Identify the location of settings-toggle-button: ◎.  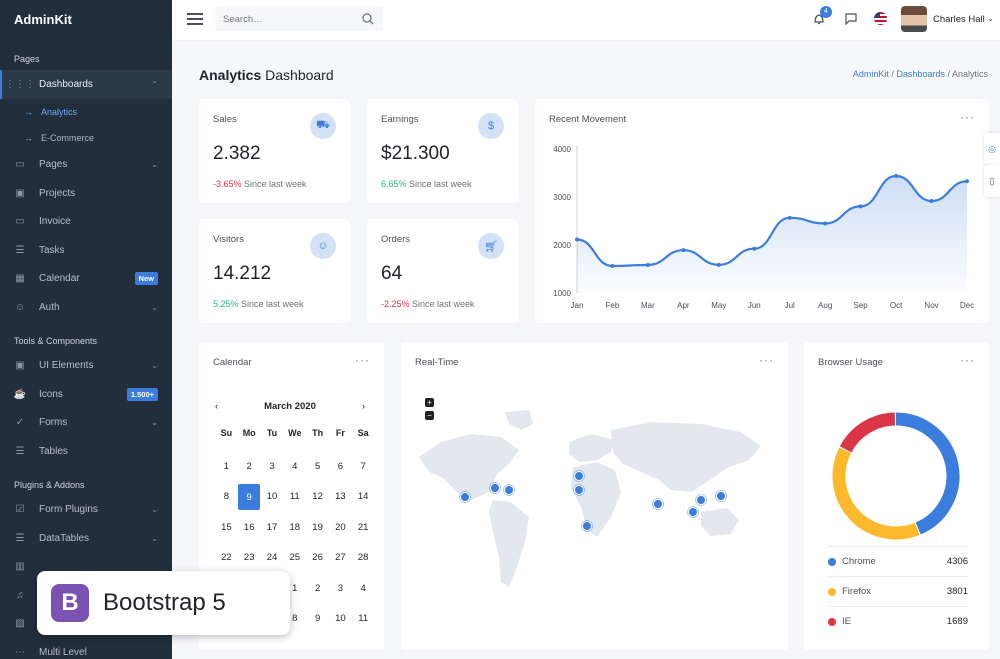
(992, 149).